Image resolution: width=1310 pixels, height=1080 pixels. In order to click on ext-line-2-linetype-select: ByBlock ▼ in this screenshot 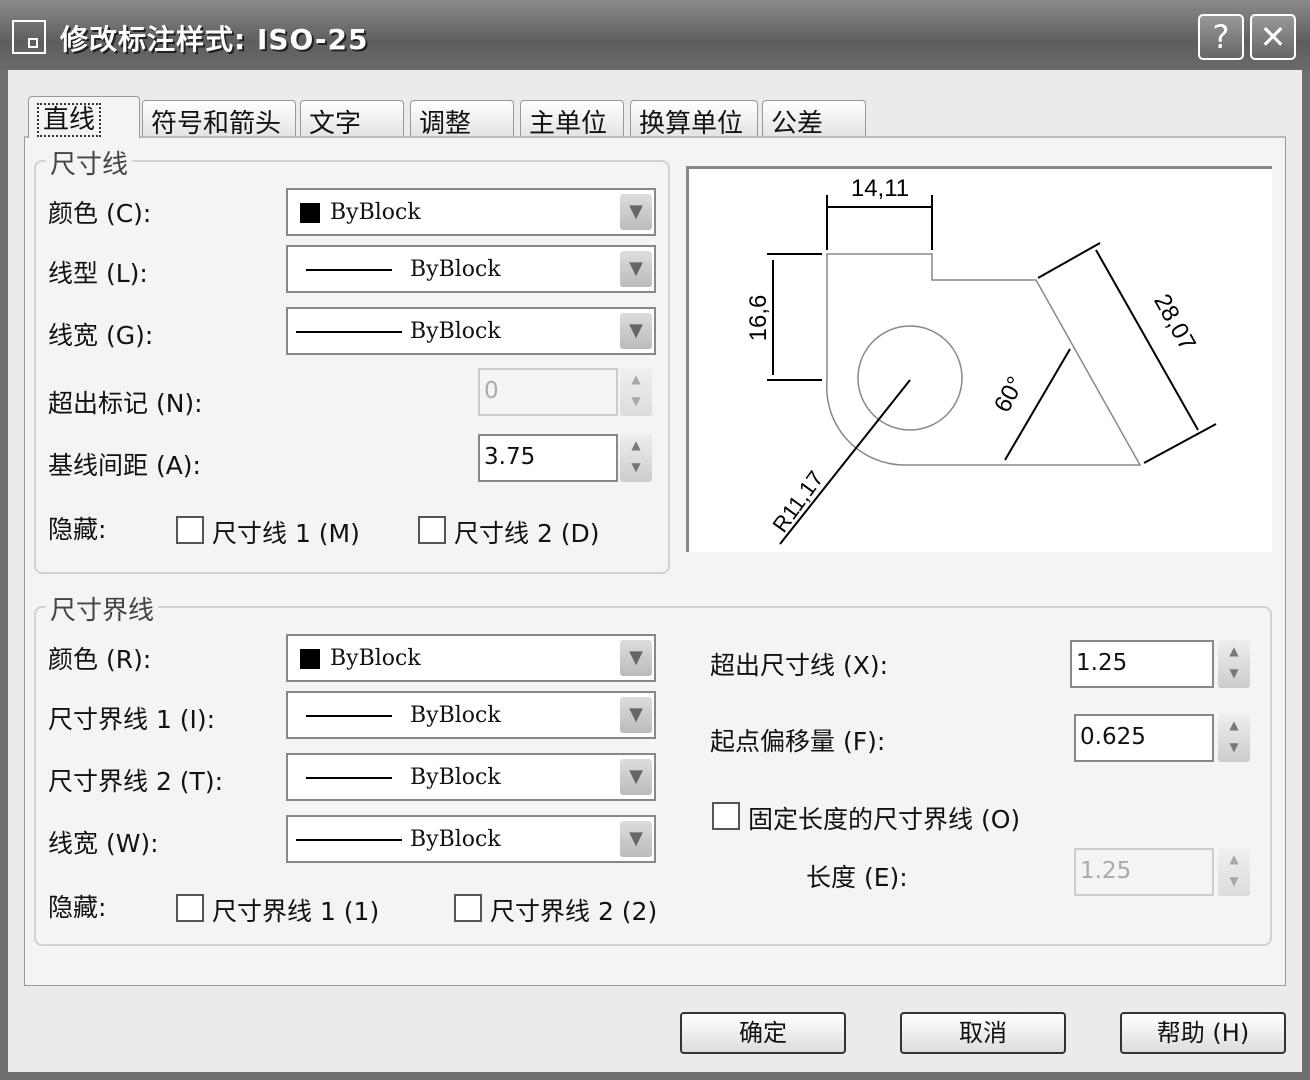, I will do `click(471, 777)`.